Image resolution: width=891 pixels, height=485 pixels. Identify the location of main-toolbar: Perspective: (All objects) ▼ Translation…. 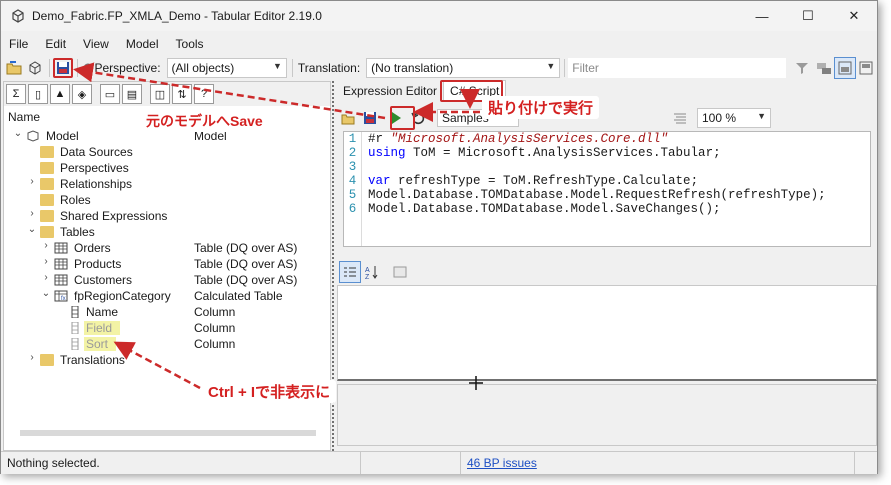
(439, 68).